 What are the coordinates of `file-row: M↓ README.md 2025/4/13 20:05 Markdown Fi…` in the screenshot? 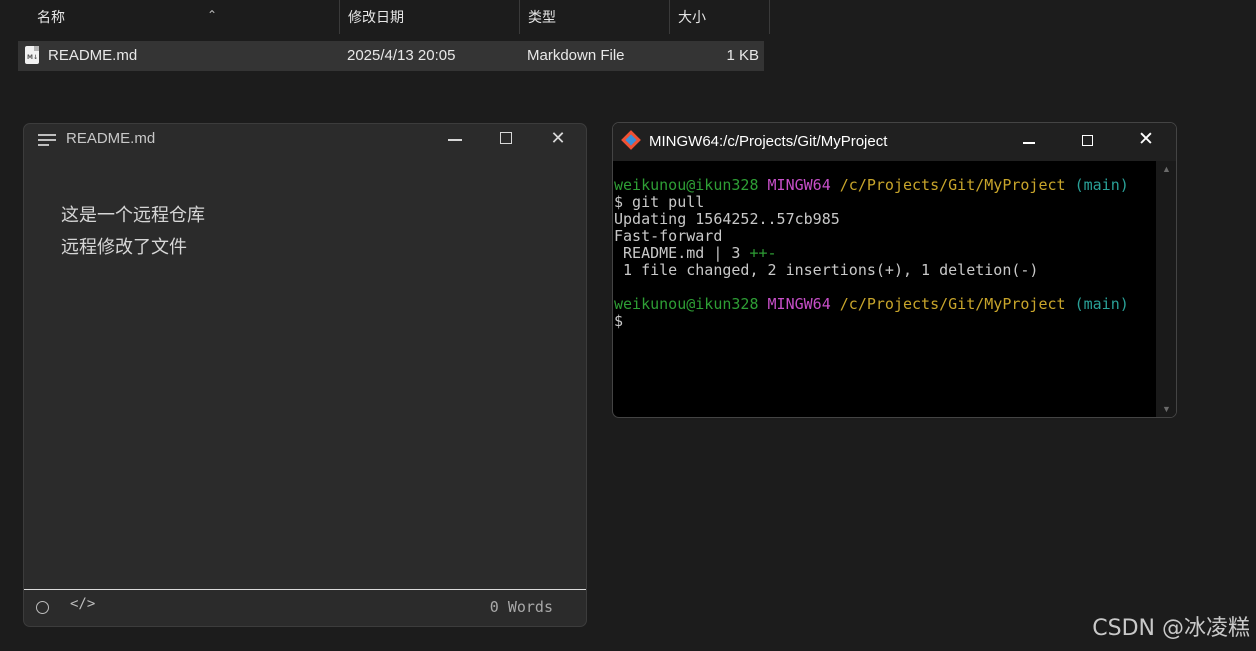 It's located at (391, 56).